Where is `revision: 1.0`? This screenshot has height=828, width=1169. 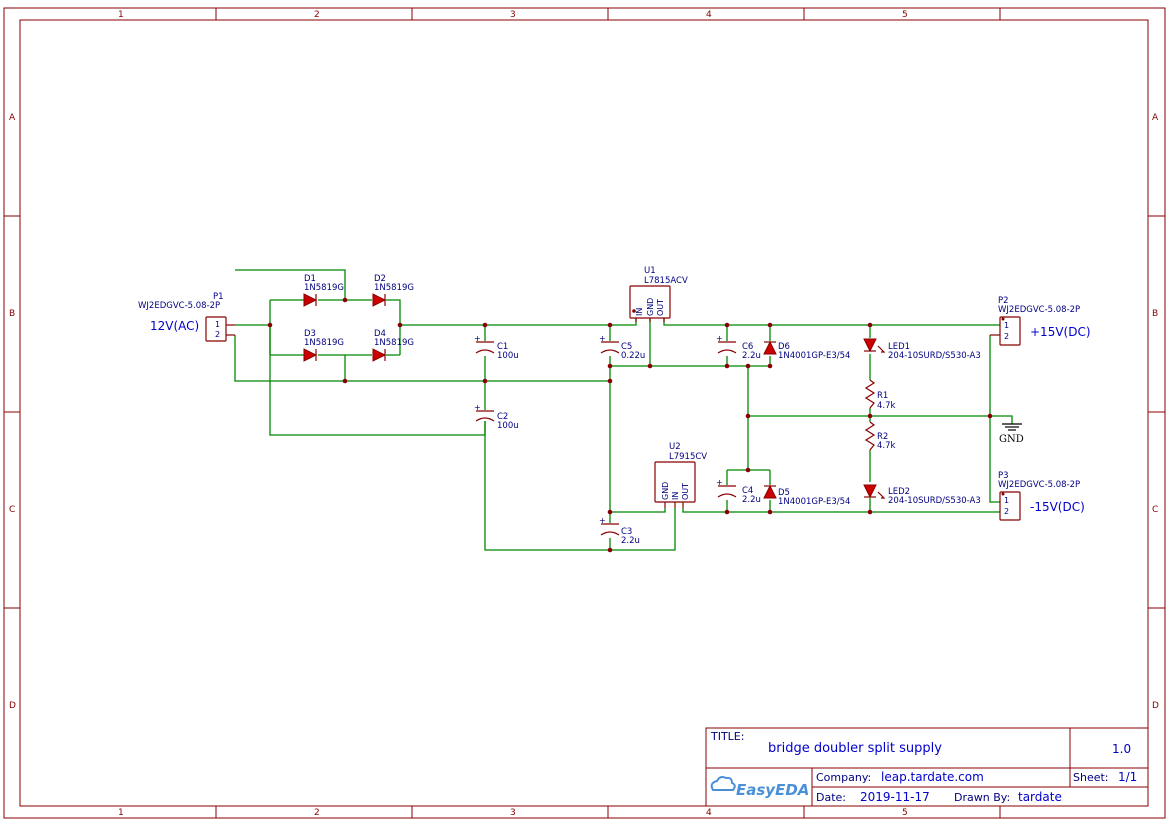 revision: 1.0 is located at coordinates (1121, 749).